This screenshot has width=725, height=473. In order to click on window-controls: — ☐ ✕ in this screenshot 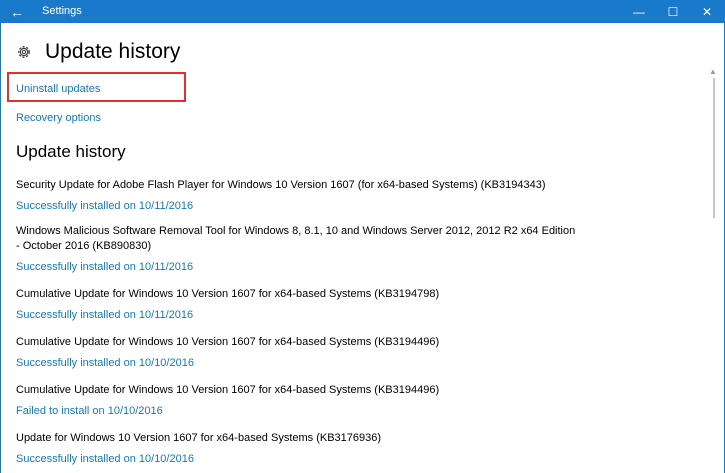, I will do `click(673, 11)`.